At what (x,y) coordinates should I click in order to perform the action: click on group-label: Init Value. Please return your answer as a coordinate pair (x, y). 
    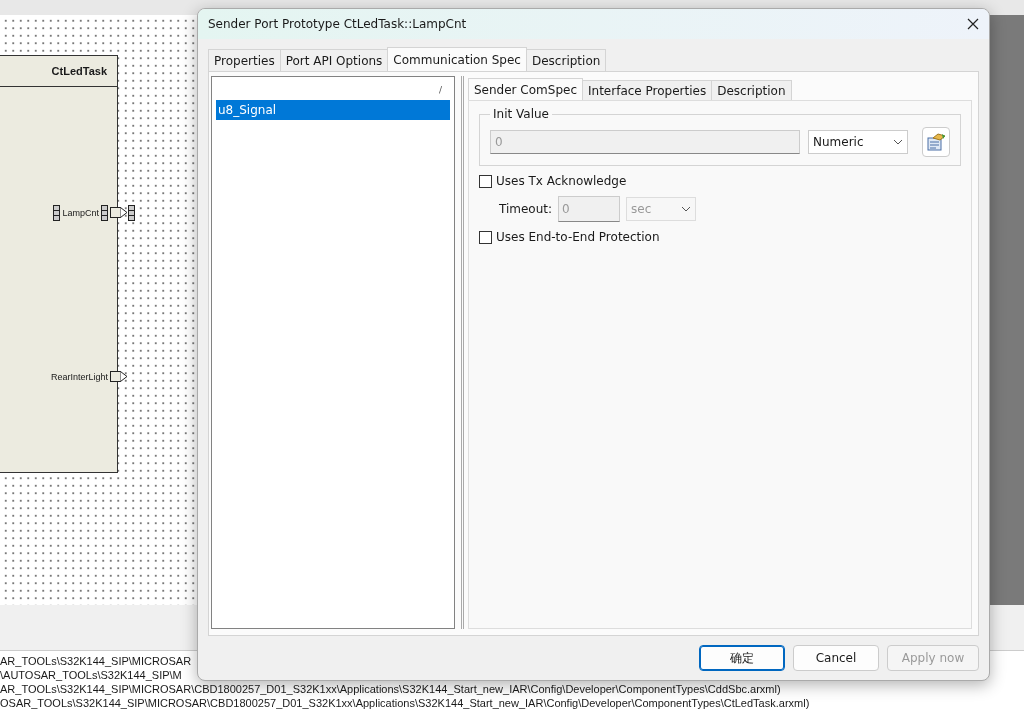
    Looking at the image, I should click on (521, 114).